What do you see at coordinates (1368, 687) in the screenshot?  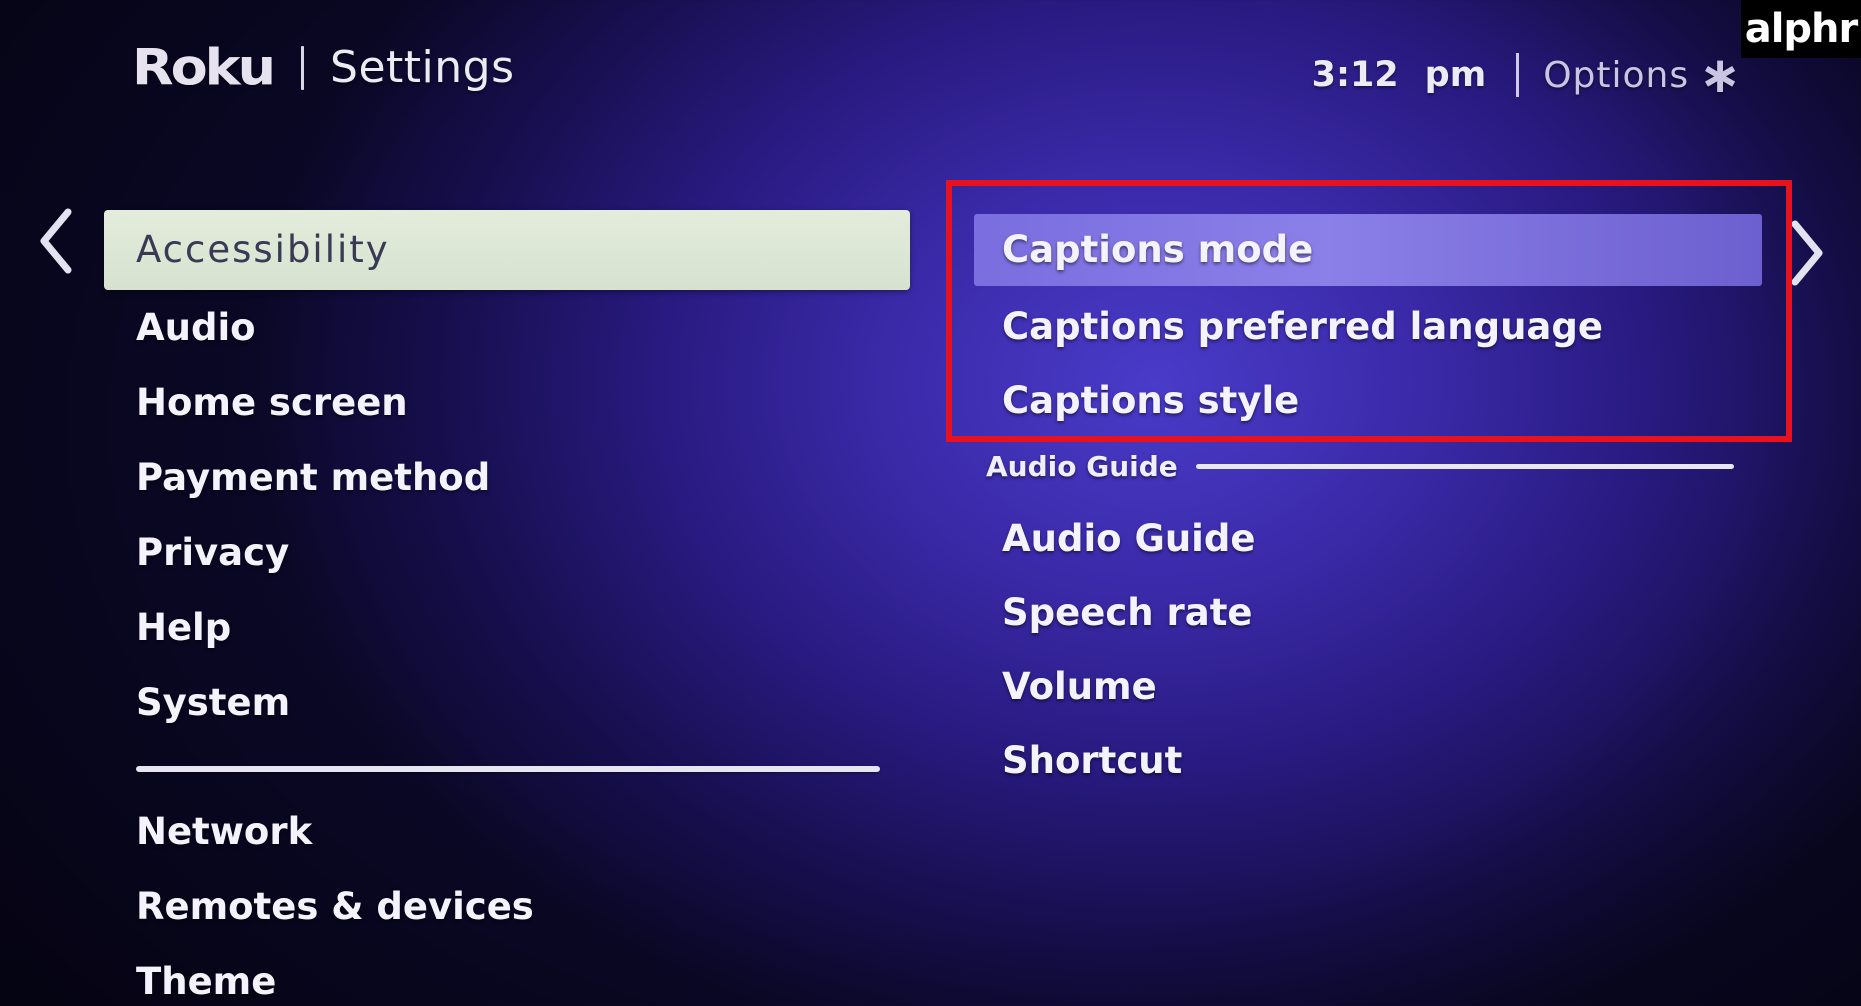 I see `option-volume: Volume` at bounding box center [1368, 687].